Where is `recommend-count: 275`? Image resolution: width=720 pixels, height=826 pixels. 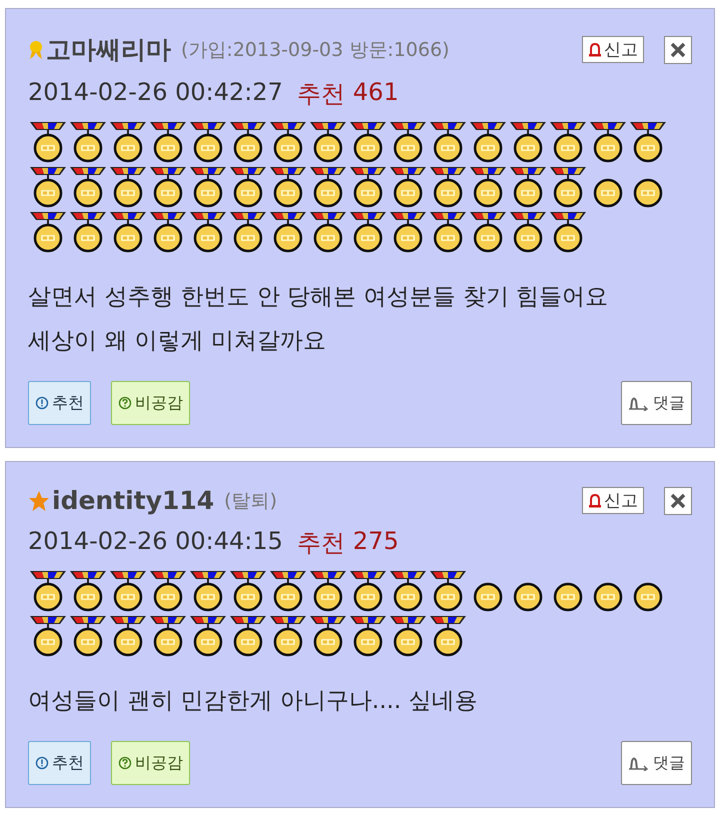
recommend-count: 275 is located at coordinates (375, 542).